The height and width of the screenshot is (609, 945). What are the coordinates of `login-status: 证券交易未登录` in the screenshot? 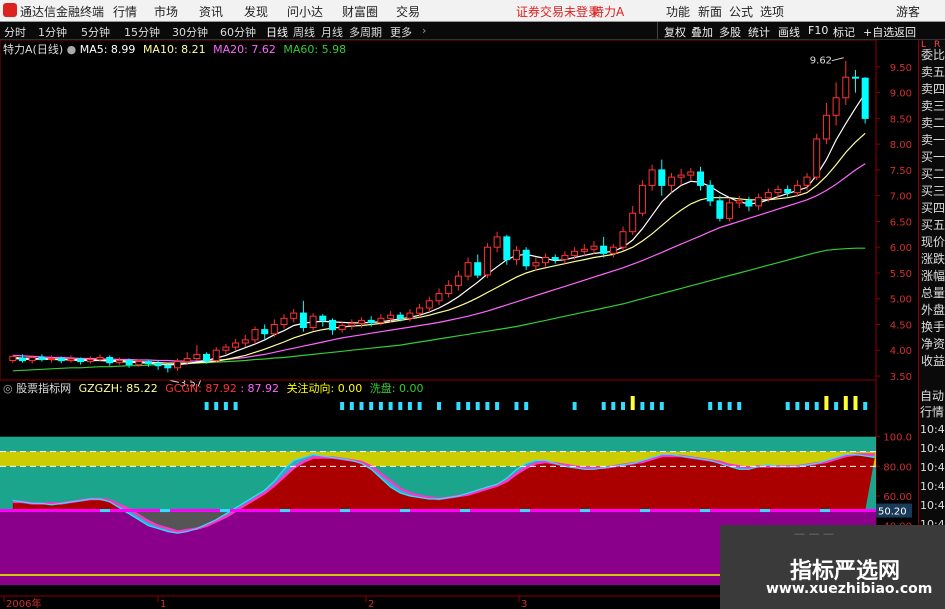 It's located at (558, 11).